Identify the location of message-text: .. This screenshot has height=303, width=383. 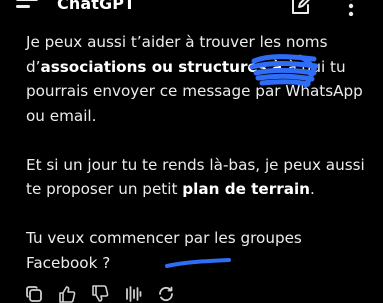
(312, 189).